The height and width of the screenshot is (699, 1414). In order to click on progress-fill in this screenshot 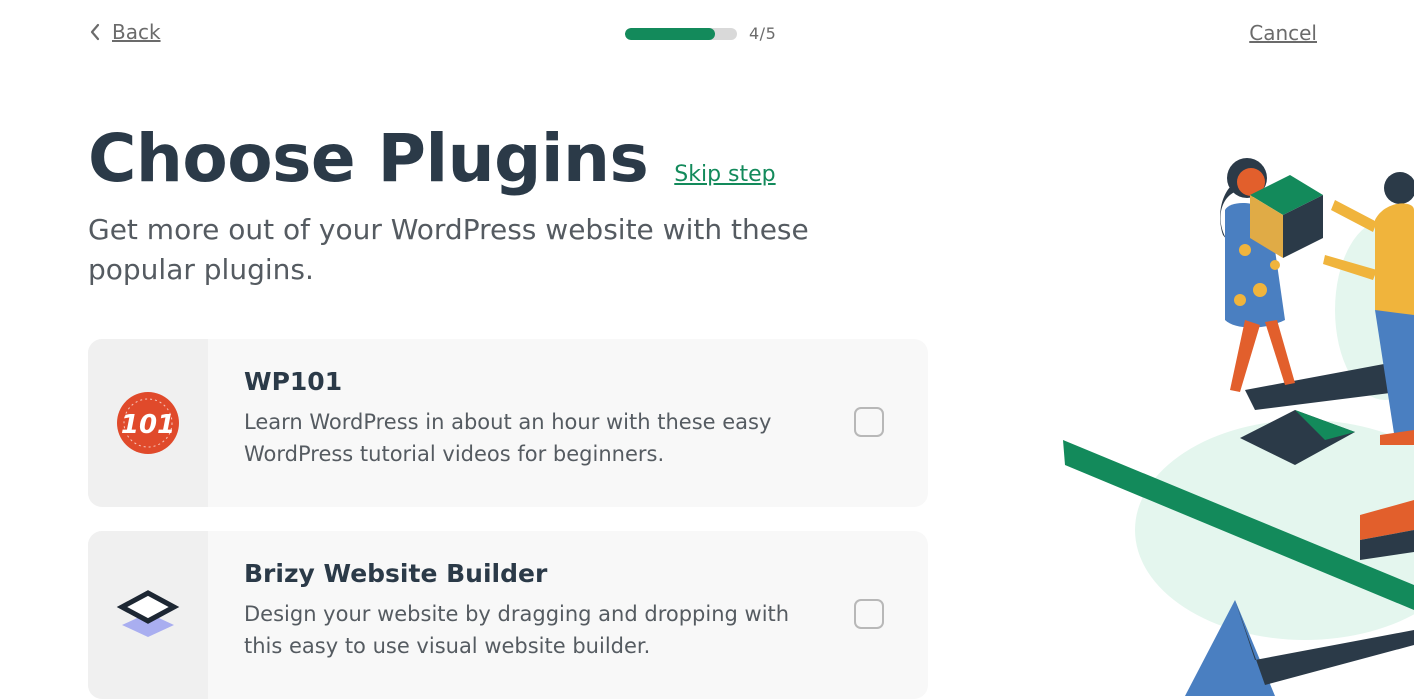, I will do `click(670, 33)`.